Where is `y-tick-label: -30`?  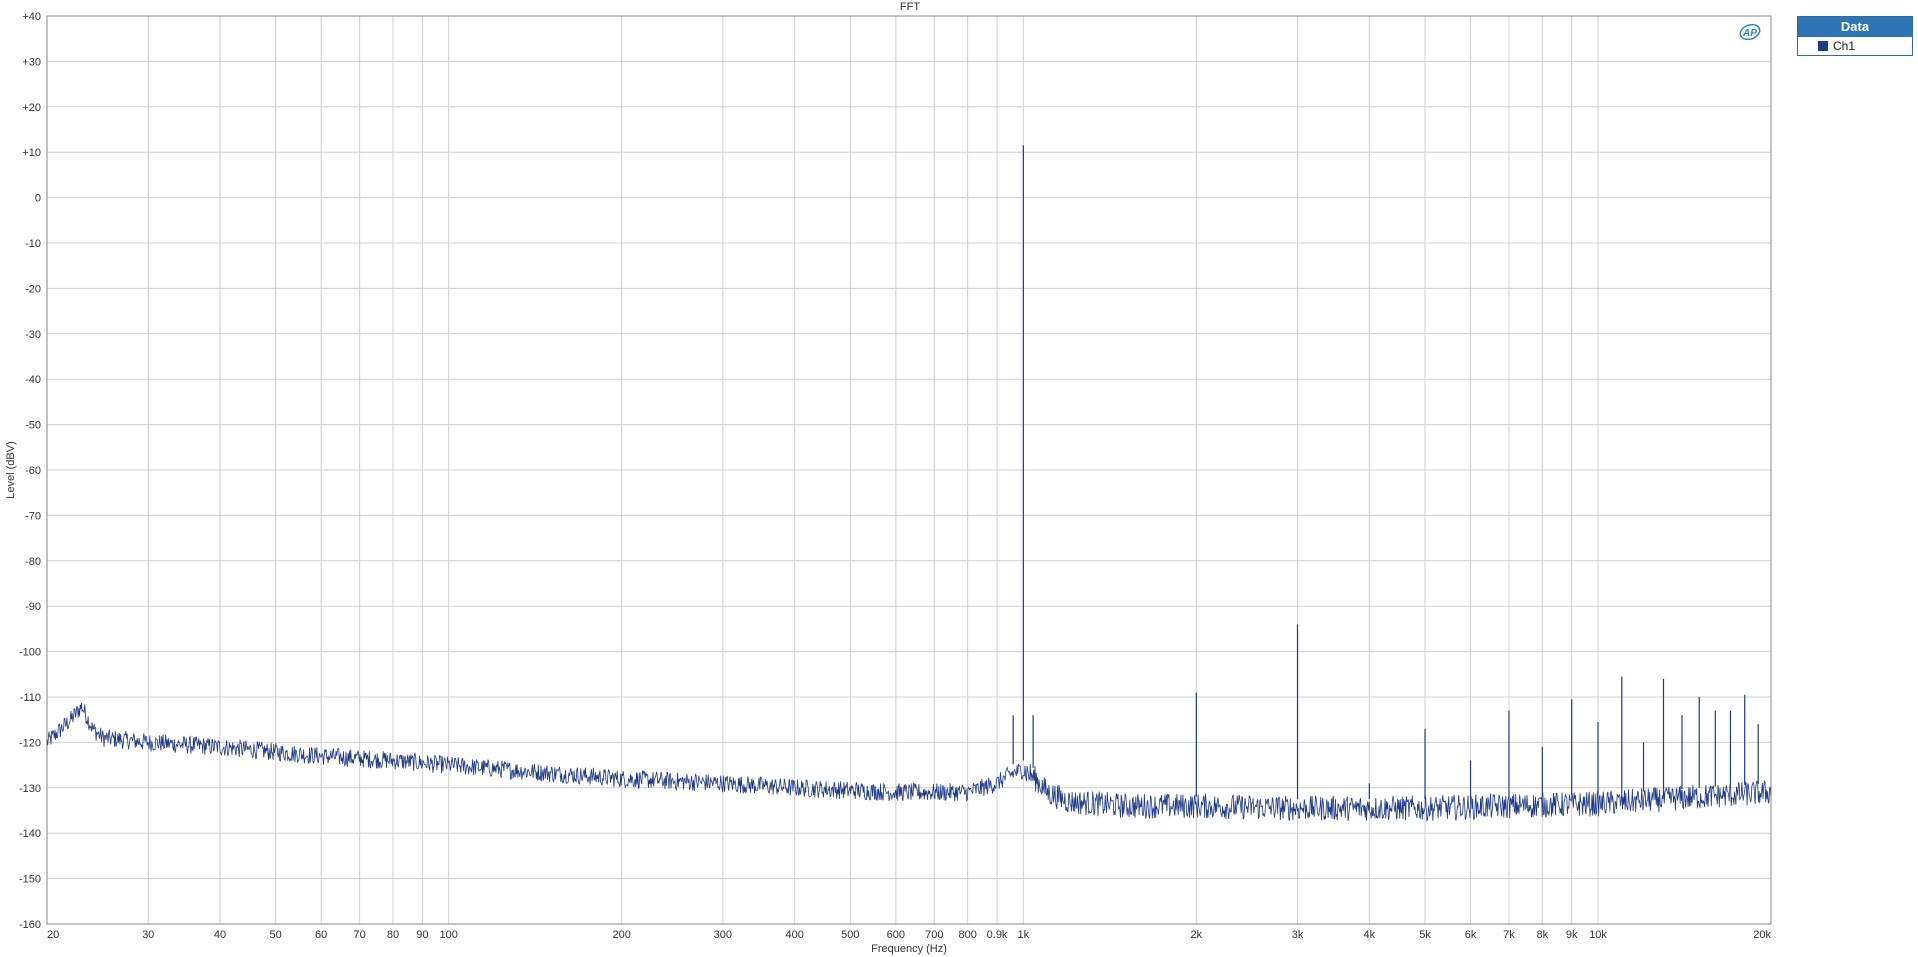
y-tick-label: -30 is located at coordinates (33, 335).